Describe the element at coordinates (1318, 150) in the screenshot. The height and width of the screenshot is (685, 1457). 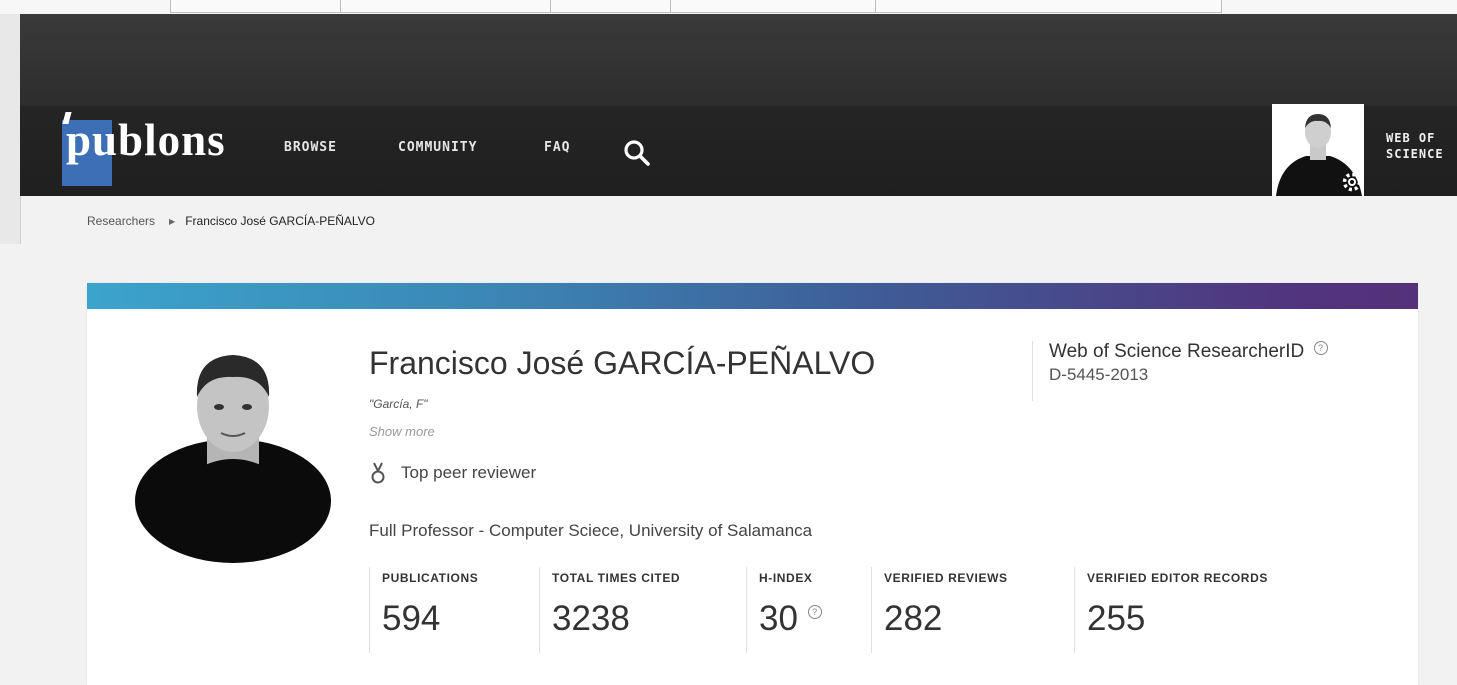
I see `user-avatar` at that location.